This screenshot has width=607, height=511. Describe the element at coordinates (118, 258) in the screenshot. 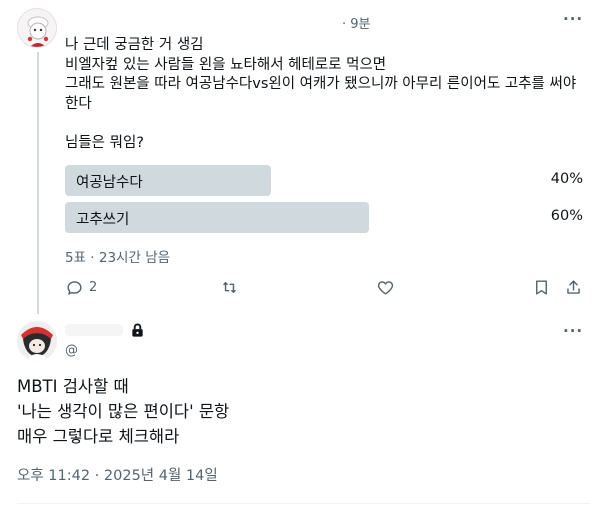

I see `poll-meta: 5표 · 23시간 남음` at that location.